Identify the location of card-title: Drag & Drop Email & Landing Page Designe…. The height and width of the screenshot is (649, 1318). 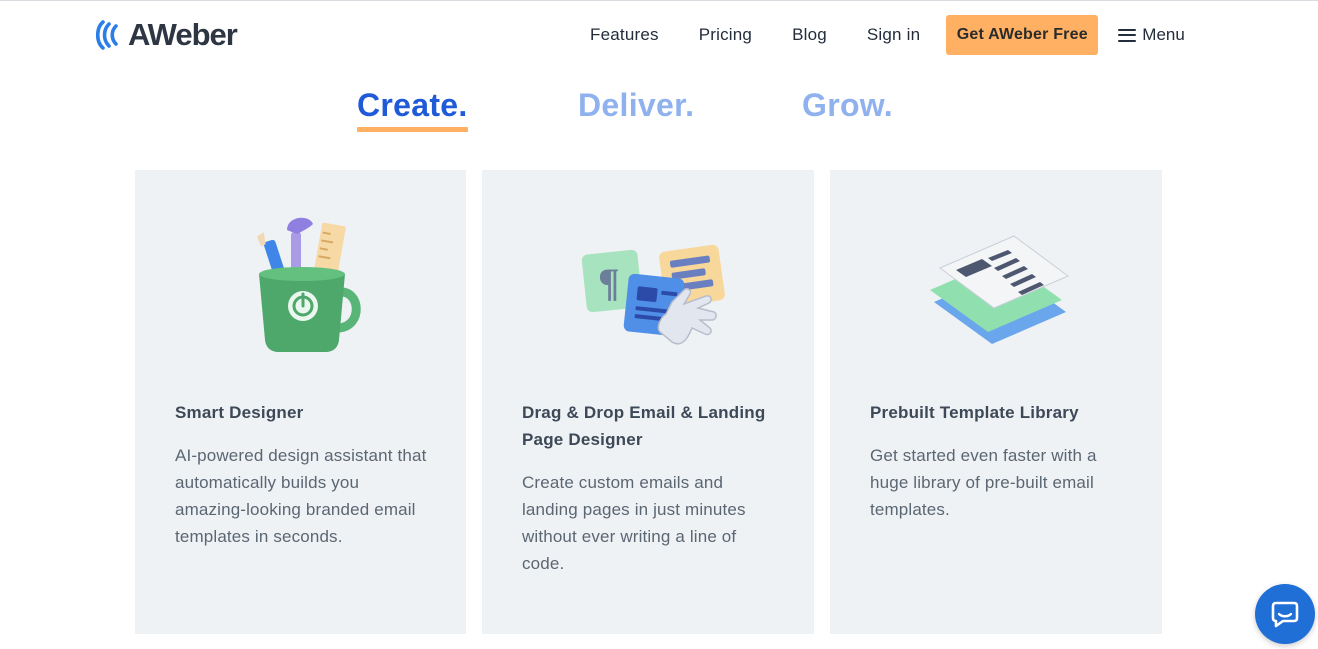
(644, 426).